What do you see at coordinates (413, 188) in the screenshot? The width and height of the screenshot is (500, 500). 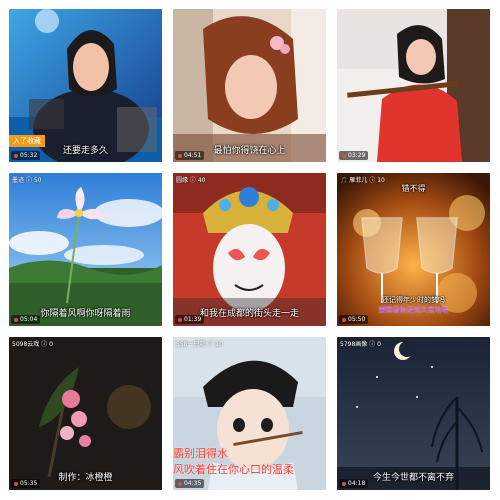 I see `song-title: 错不得` at bounding box center [413, 188].